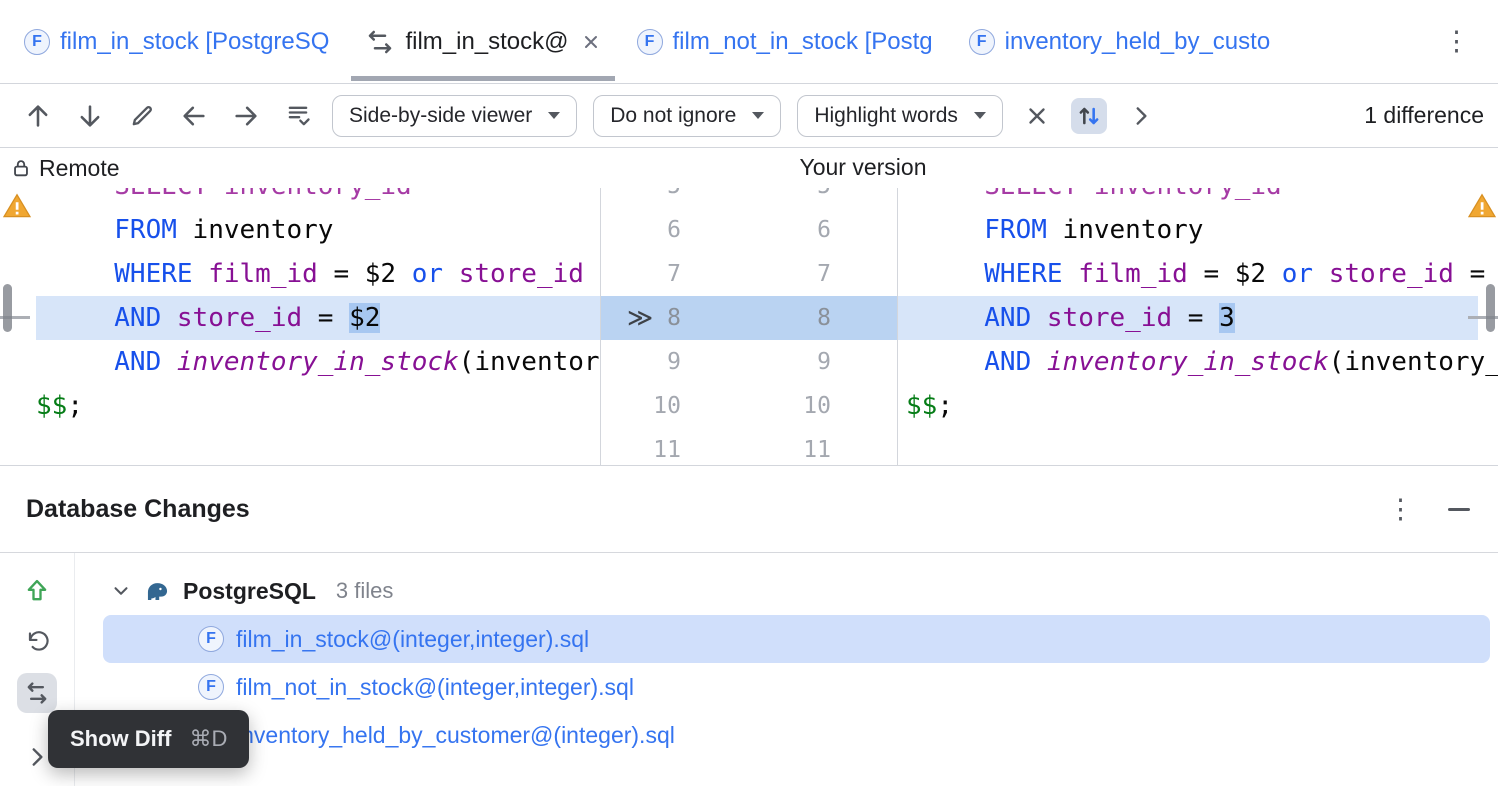 The image size is (1498, 786). Describe the element at coordinates (1037, 116) in the screenshot. I see `collapse-unchanged-icon` at that location.